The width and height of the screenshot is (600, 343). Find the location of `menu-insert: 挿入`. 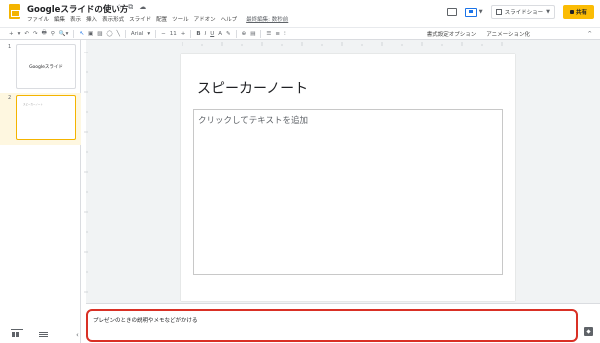

menu-insert: 挿入 is located at coordinates (91, 19).